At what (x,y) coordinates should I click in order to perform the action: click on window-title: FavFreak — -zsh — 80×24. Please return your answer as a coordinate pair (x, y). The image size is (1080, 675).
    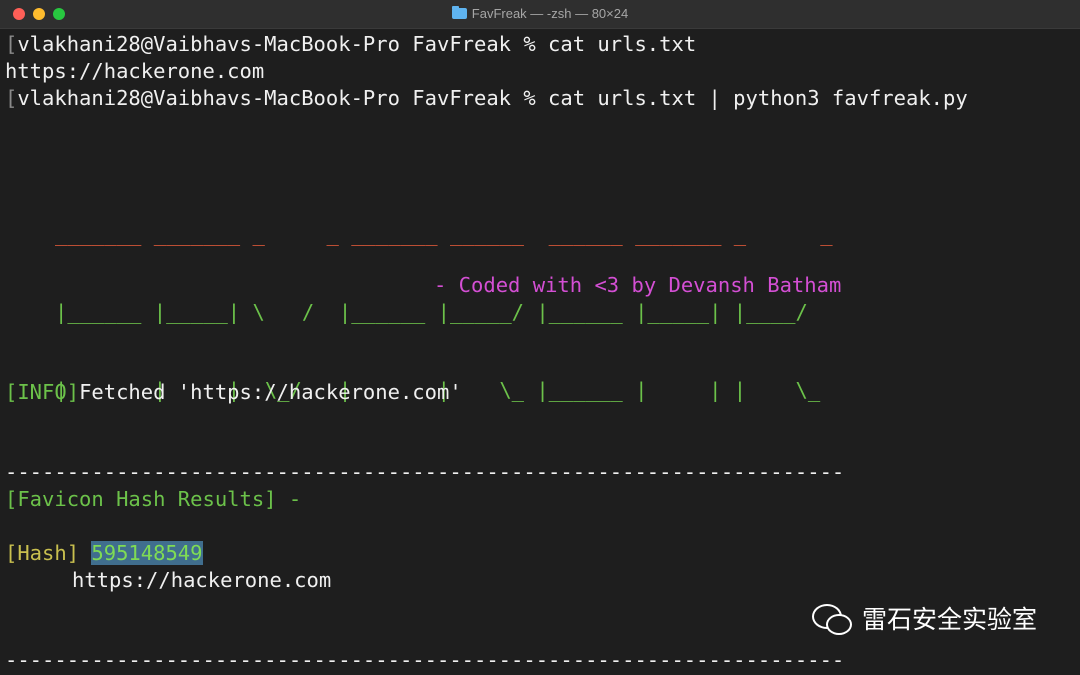
    Looking at the image, I should click on (540, 14).